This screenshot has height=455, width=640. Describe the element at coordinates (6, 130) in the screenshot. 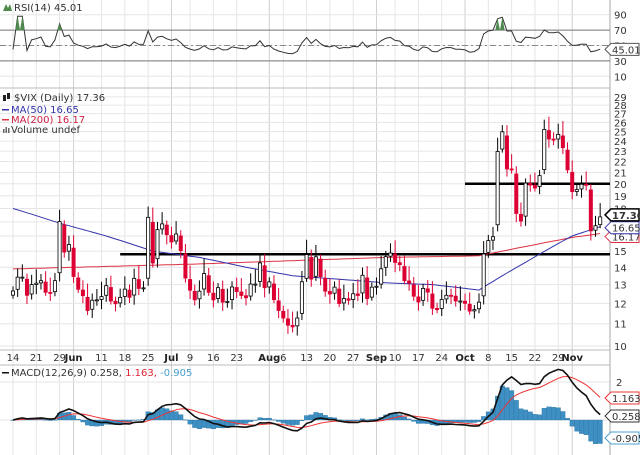

I see `volume-icon` at that location.